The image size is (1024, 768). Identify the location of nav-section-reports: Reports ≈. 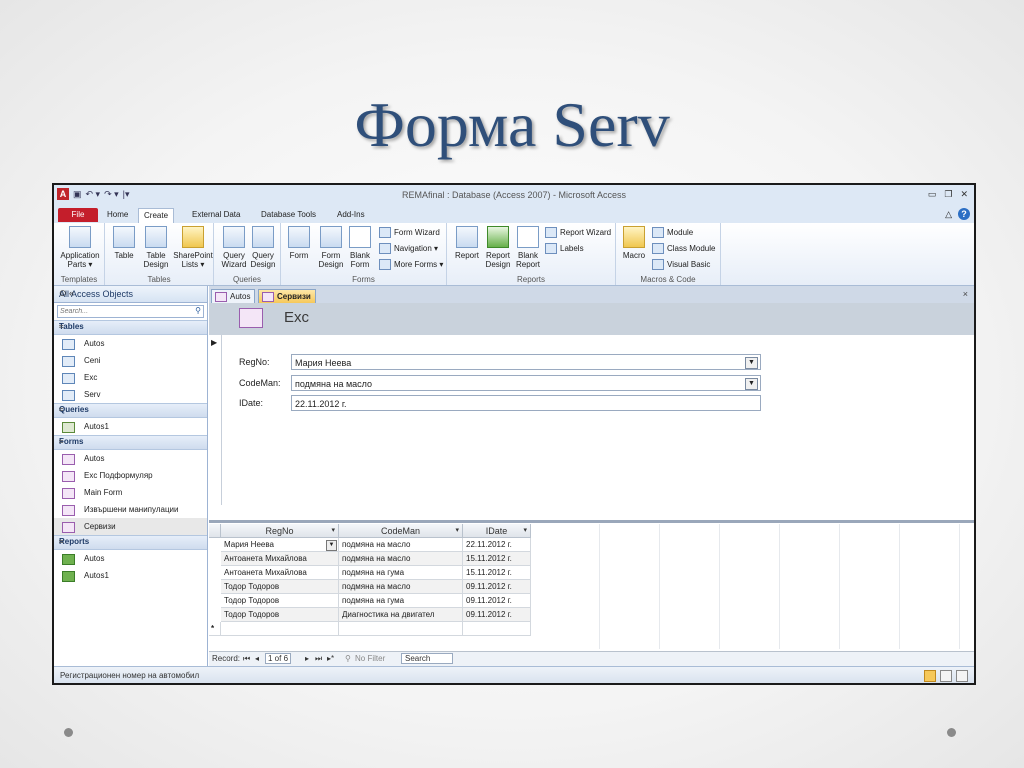
(130, 542).